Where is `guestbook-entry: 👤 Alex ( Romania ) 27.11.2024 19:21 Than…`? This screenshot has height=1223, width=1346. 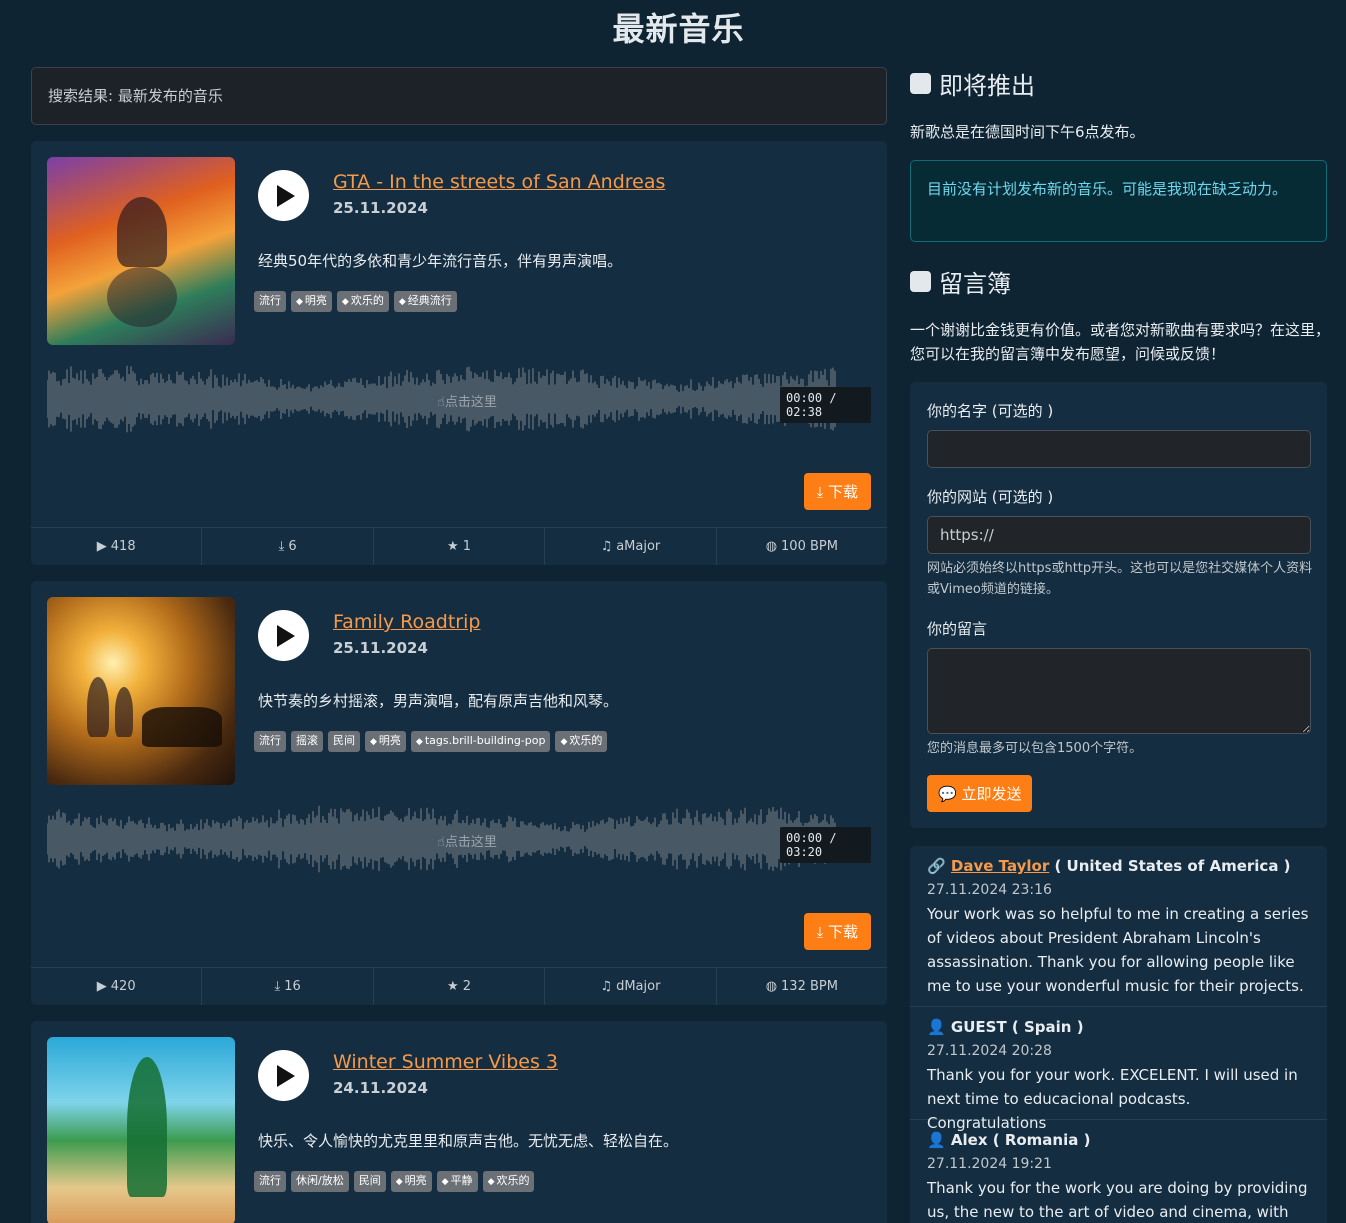
guestbook-entry: 👤 Alex ( Romania ) 27.11.2024 19:21 Than… is located at coordinates (1118, 1175).